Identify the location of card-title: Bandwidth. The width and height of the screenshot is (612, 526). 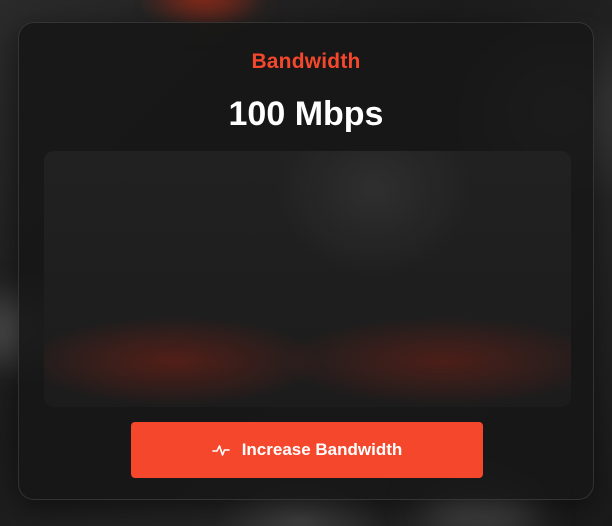
(306, 61).